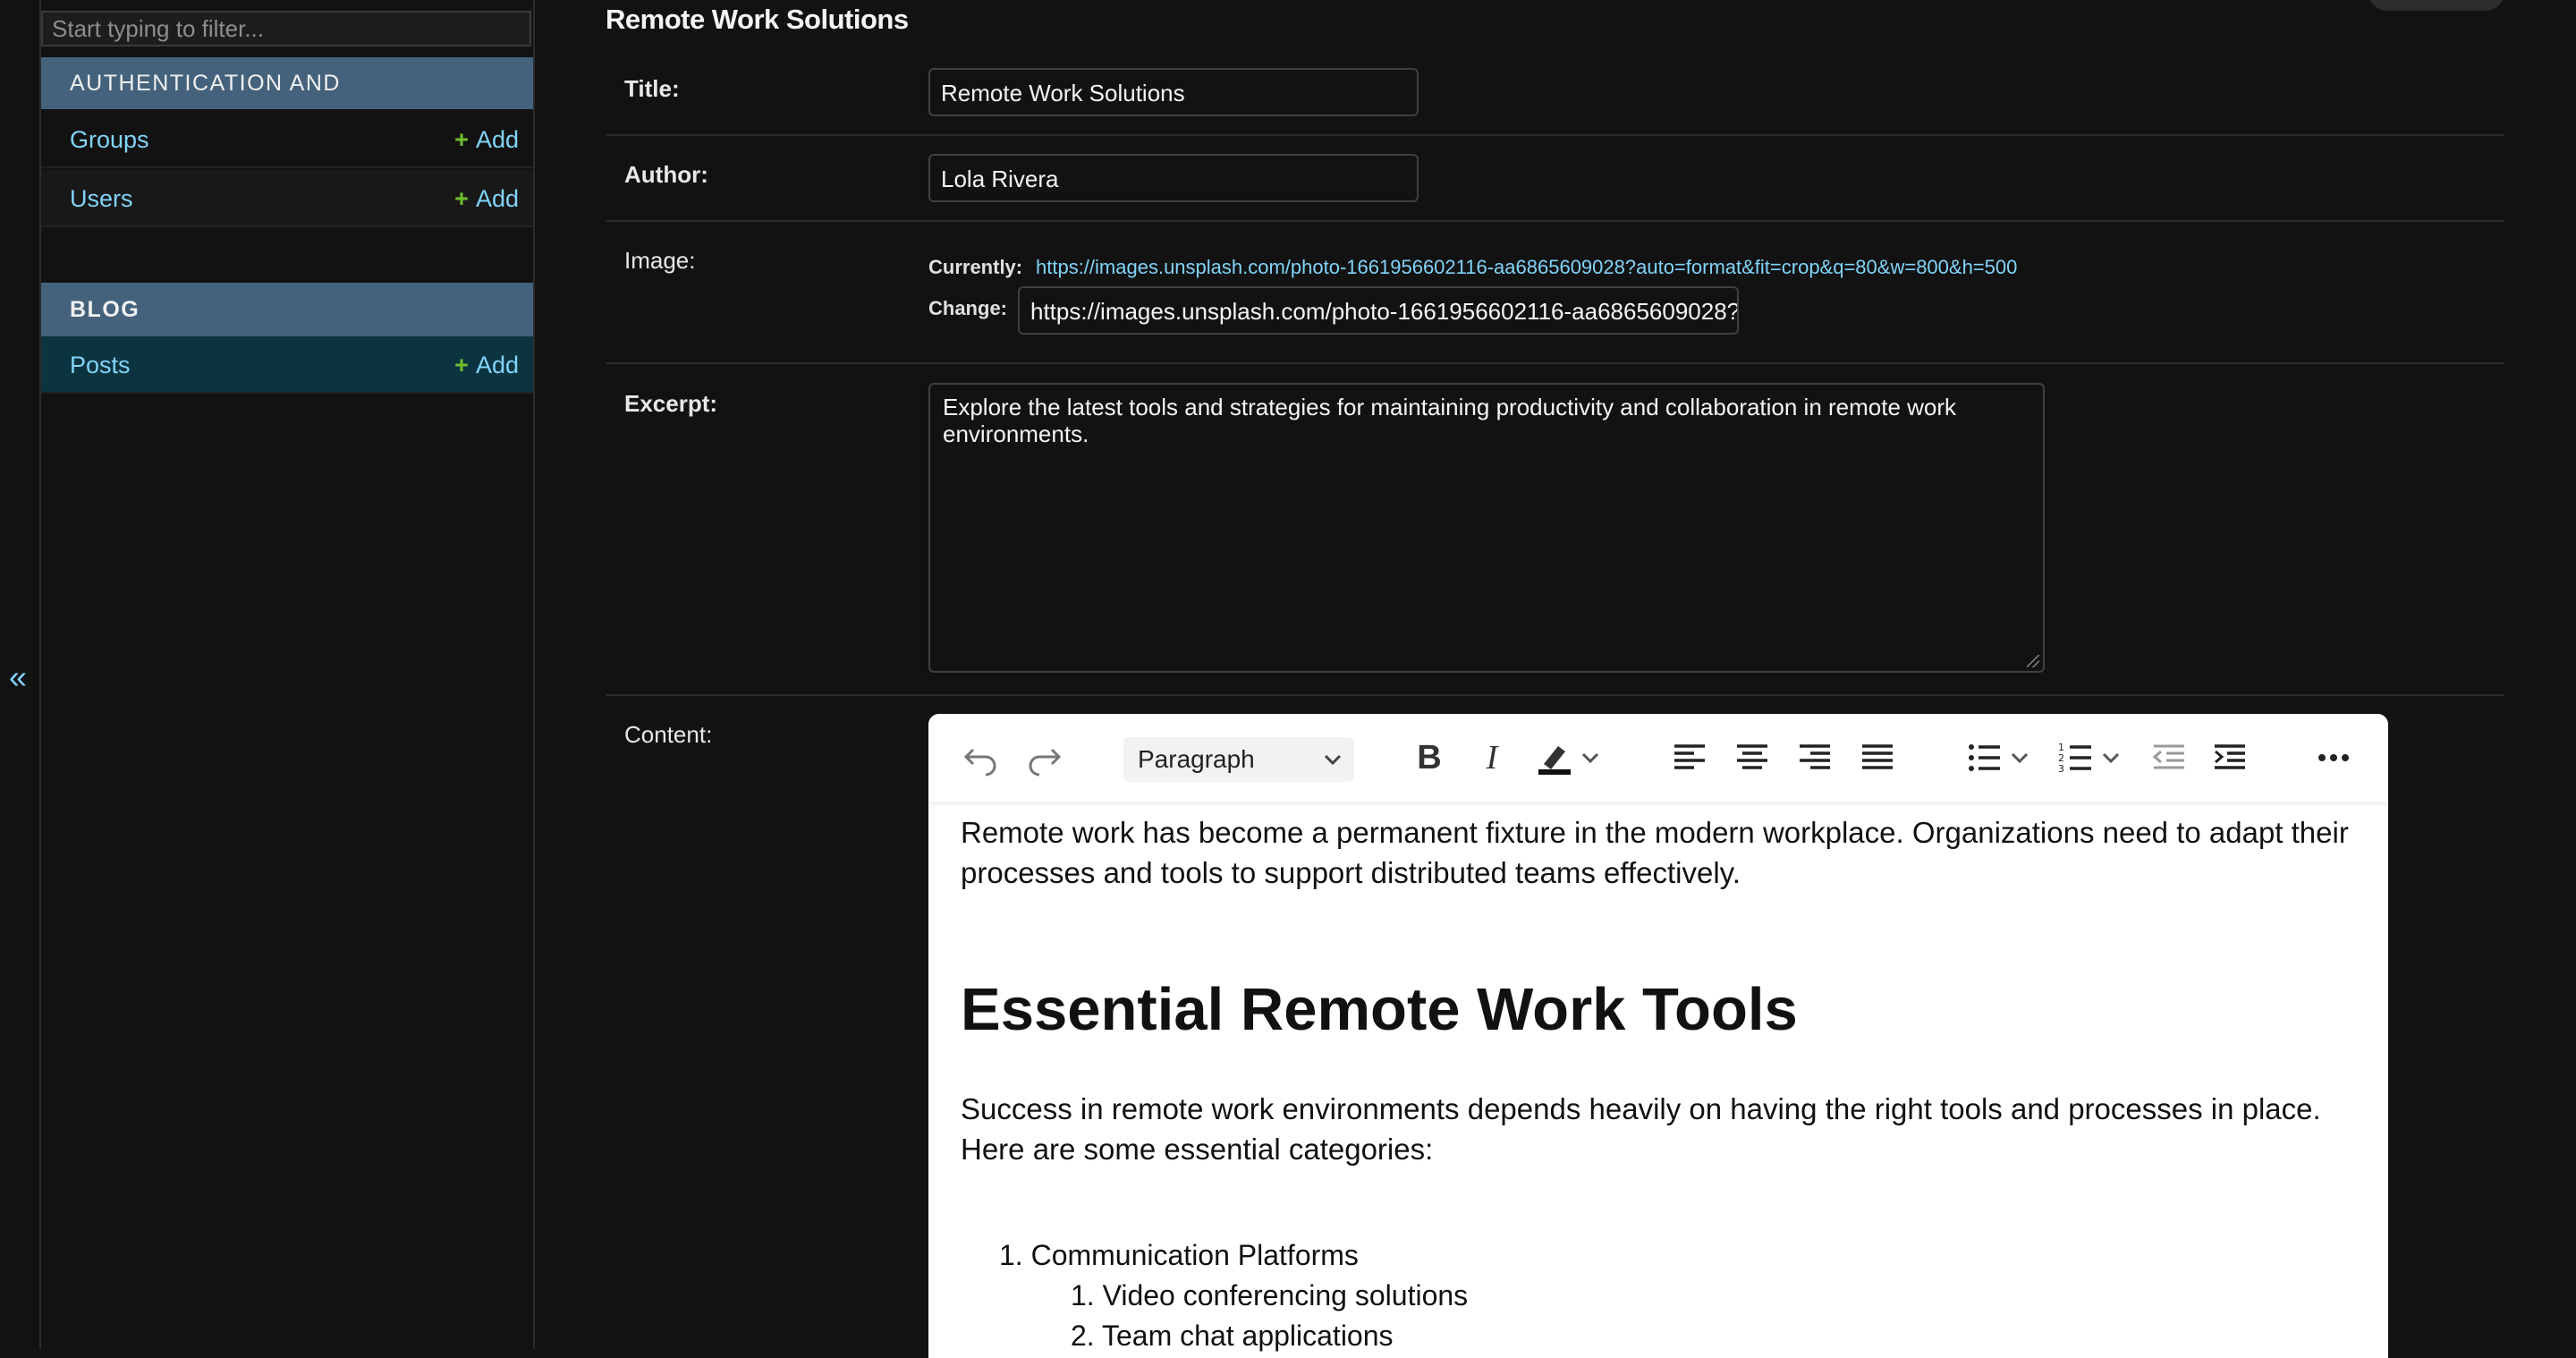 This screenshot has width=2576, height=1358. What do you see at coordinates (1173, 92) in the screenshot?
I see `title-input: Remote Work Solutions` at bounding box center [1173, 92].